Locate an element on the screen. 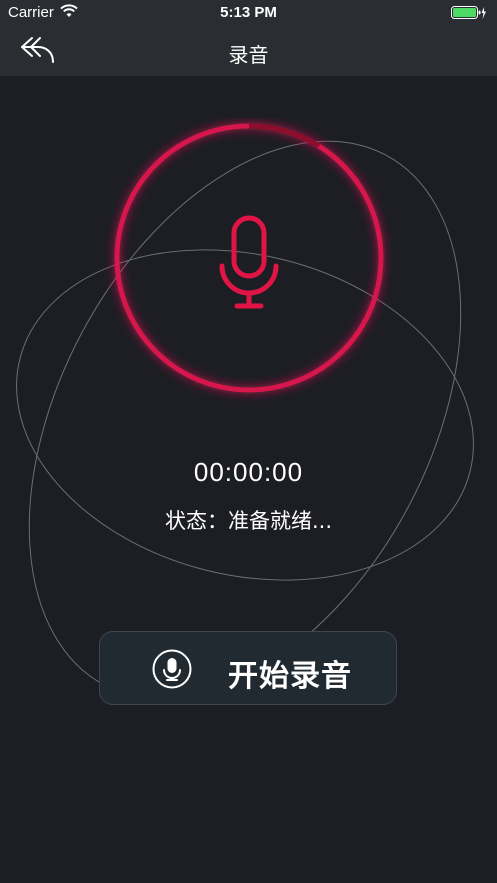  battery-icon is located at coordinates (468, 12).